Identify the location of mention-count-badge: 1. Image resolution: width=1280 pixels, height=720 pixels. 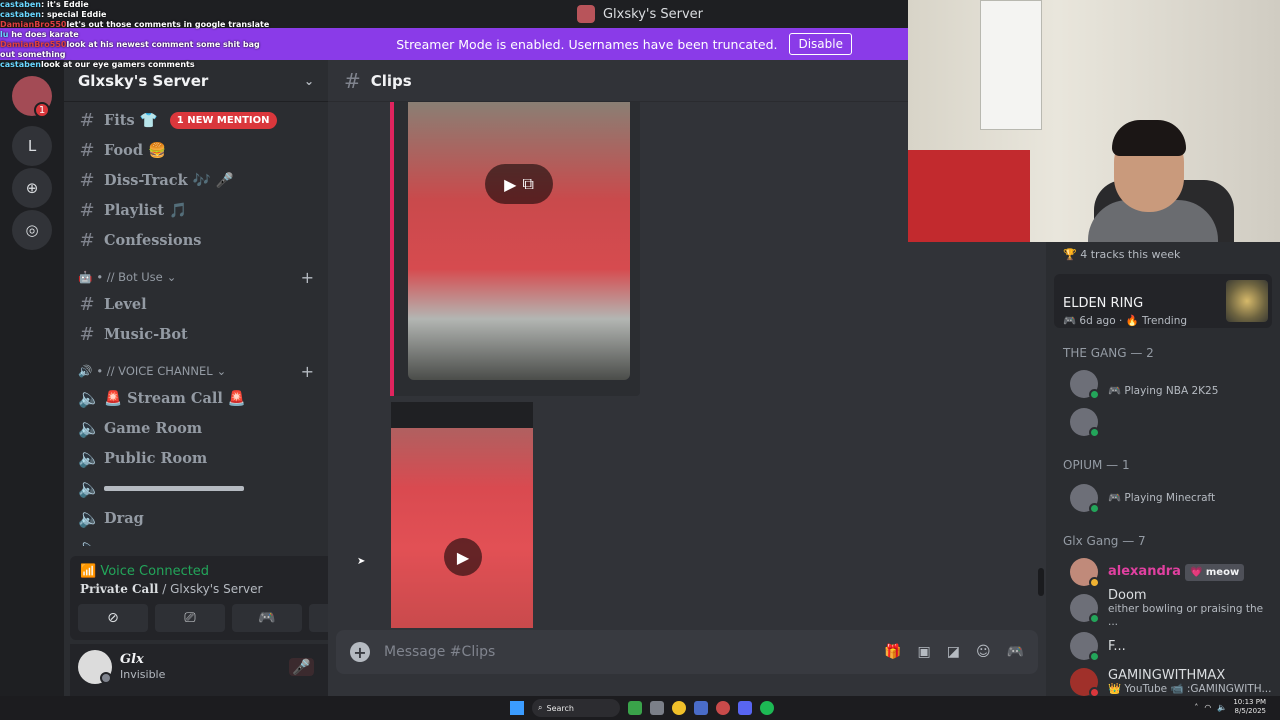
(42, 110).